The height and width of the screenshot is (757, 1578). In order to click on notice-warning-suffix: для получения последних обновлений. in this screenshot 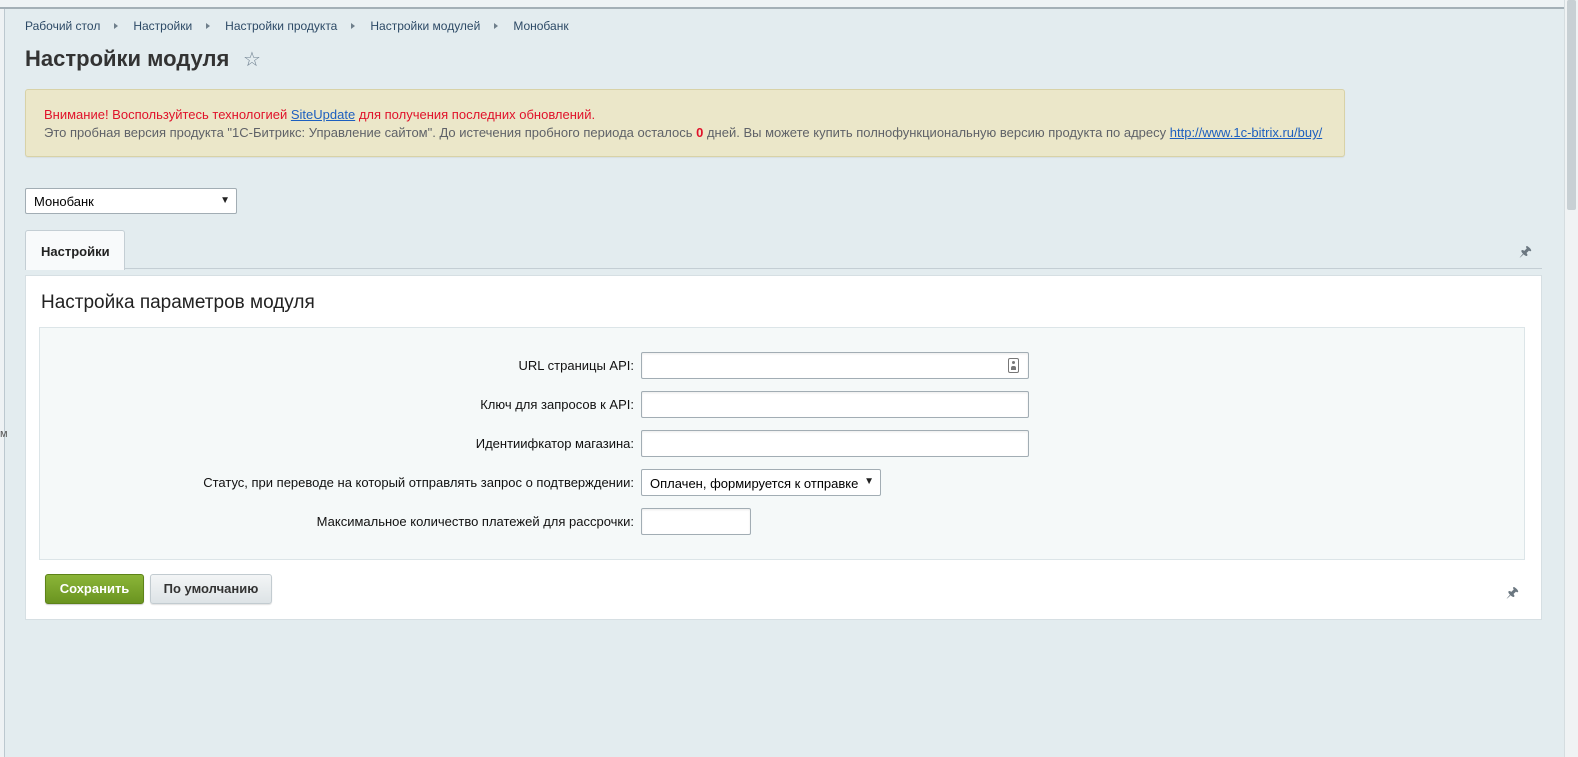, I will do `click(475, 114)`.